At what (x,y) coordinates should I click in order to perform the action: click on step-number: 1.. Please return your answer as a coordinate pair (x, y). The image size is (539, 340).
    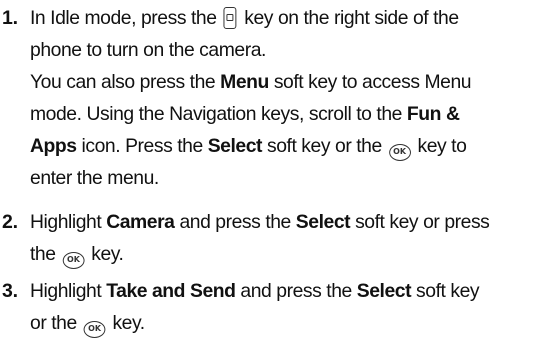
    Looking at the image, I should click on (10, 18).